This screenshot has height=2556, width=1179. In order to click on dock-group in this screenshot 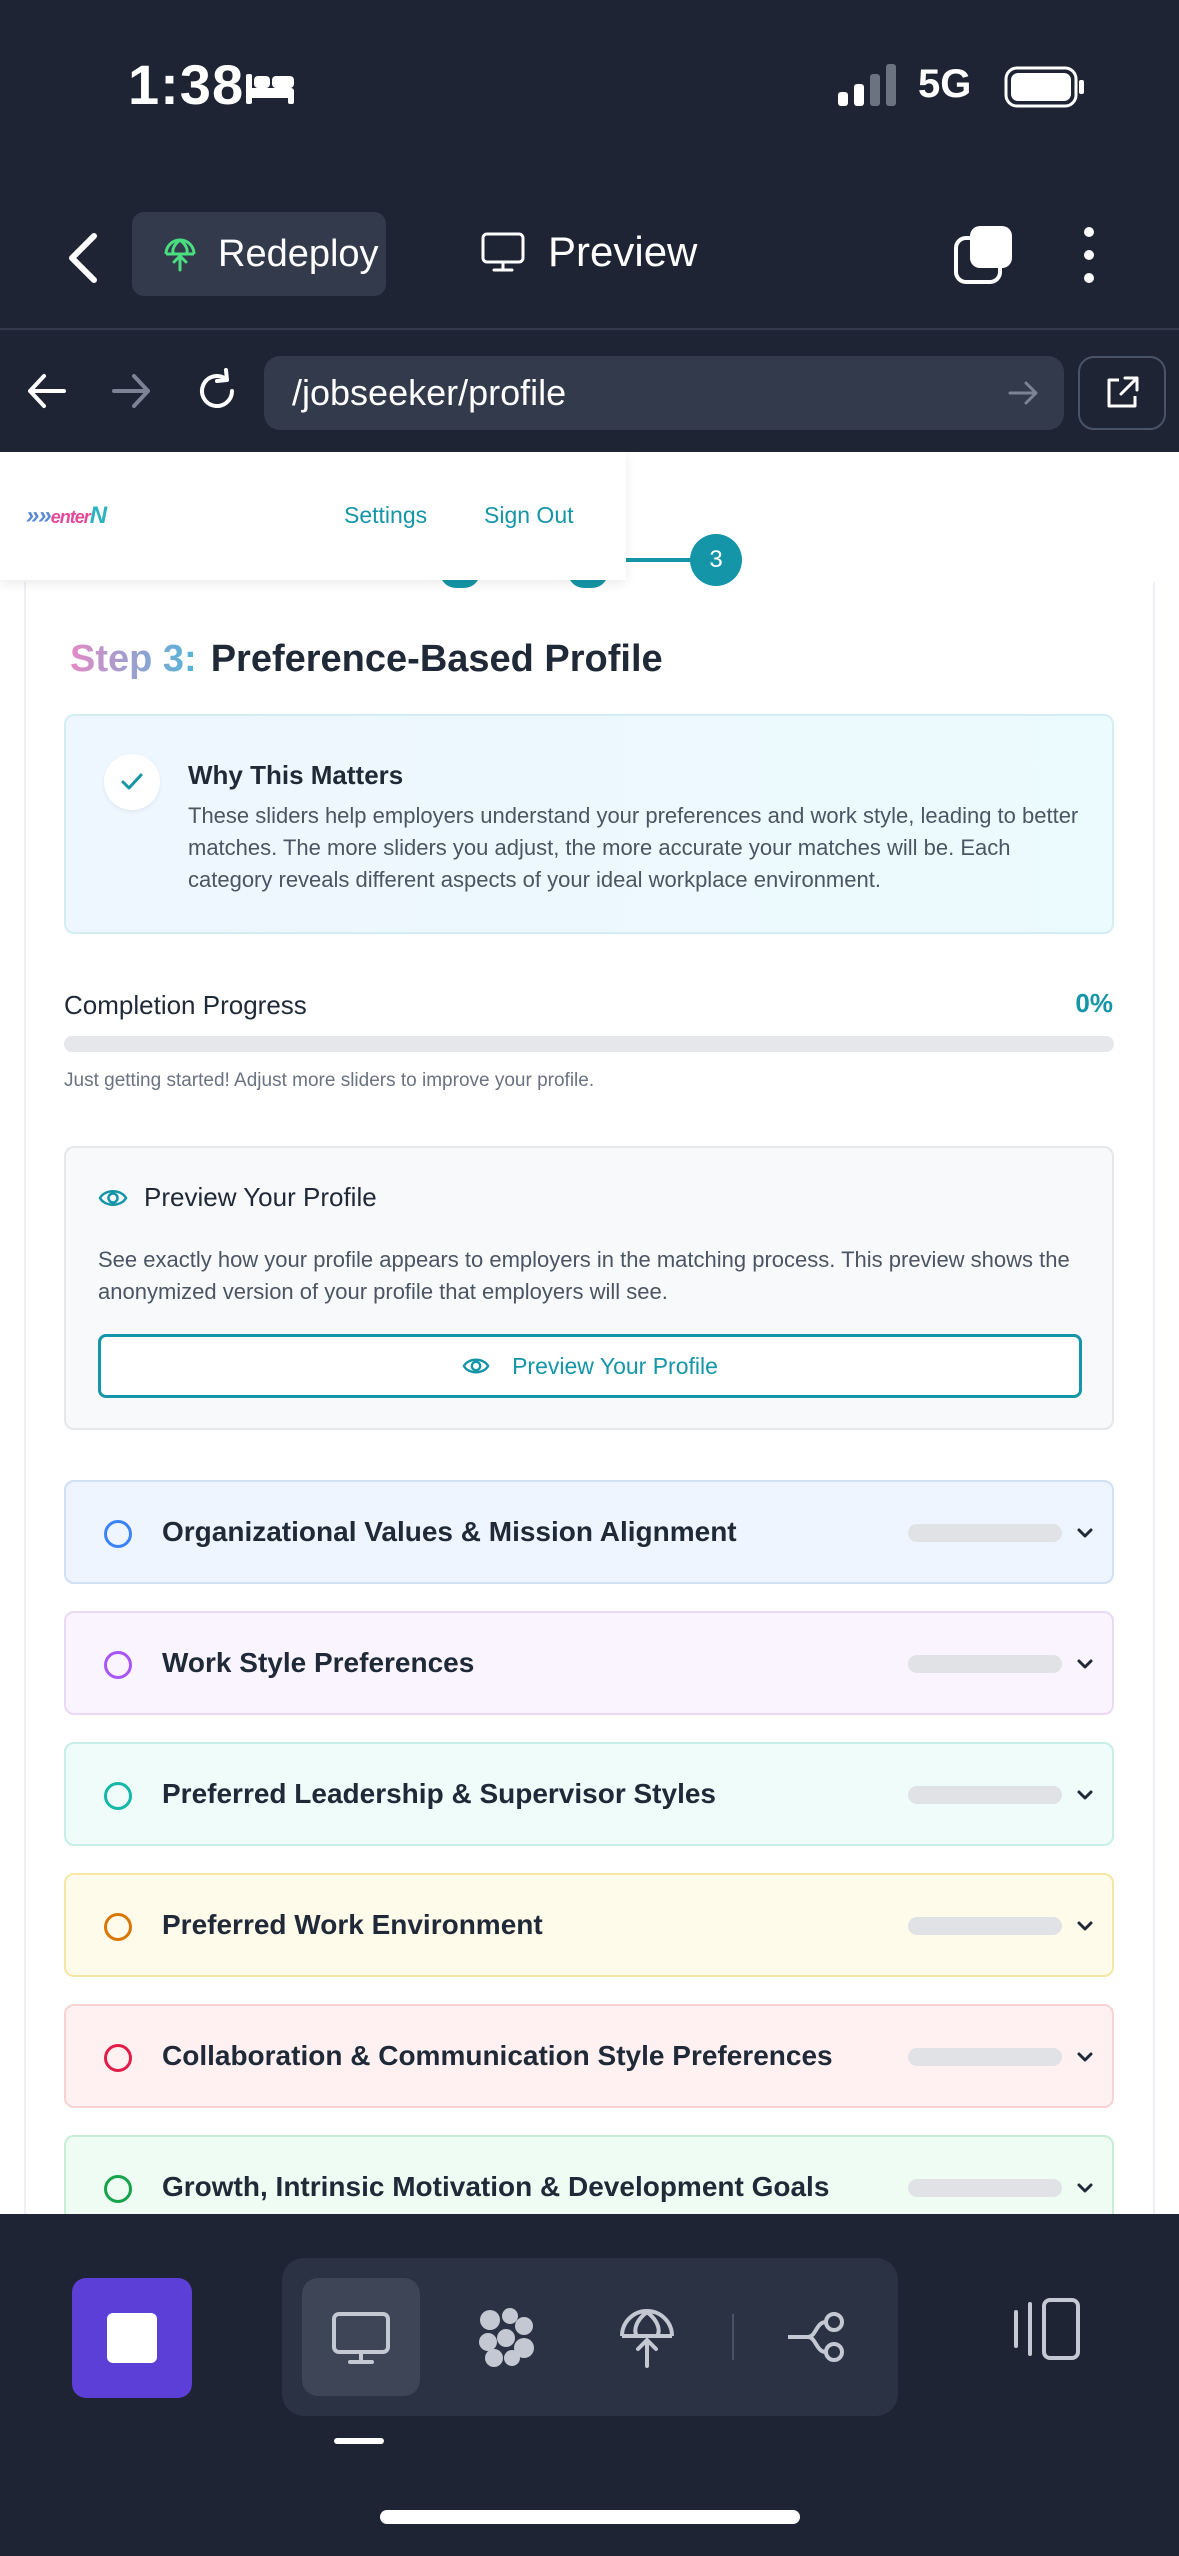, I will do `click(590, 2337)`.